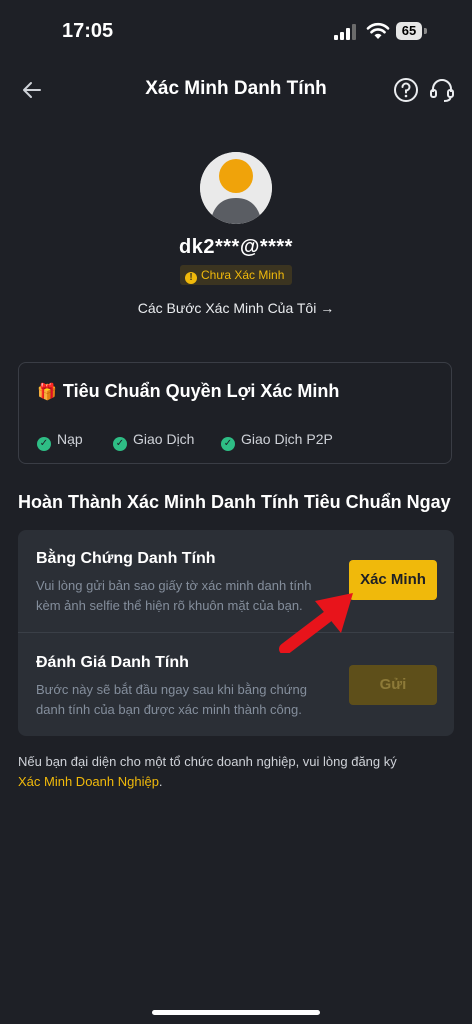  What do you see at coordinates (345, 32) in the screenshot?
I see `cellular-signal-icon` at bounding box center [345, 32].